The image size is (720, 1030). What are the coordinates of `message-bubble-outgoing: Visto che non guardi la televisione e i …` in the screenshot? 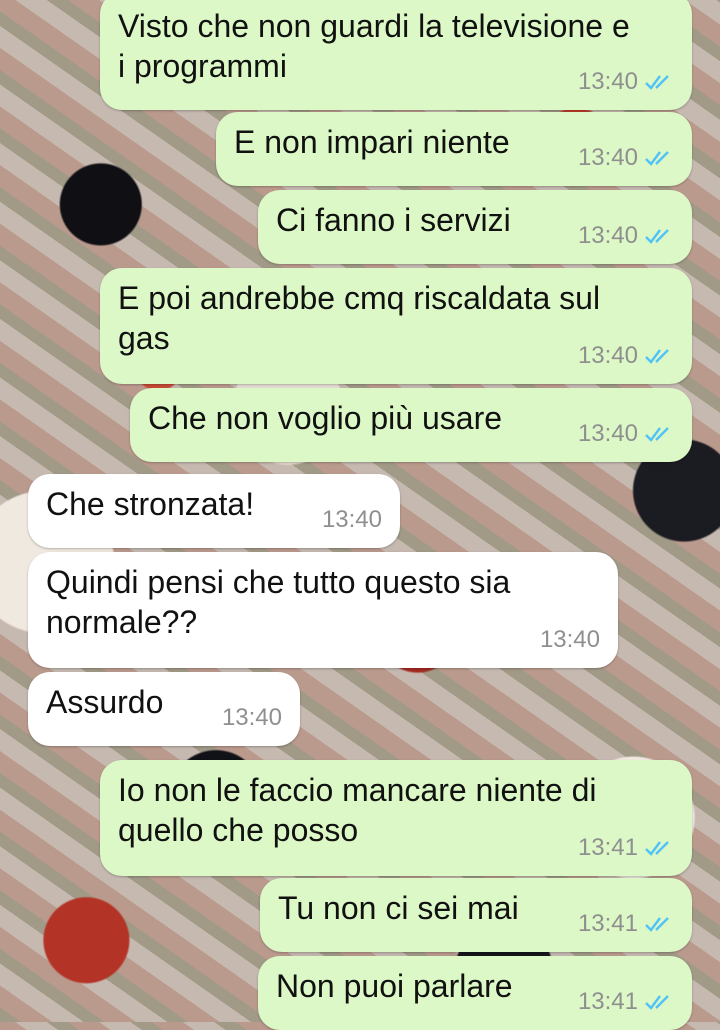 It's located at (396, 55).